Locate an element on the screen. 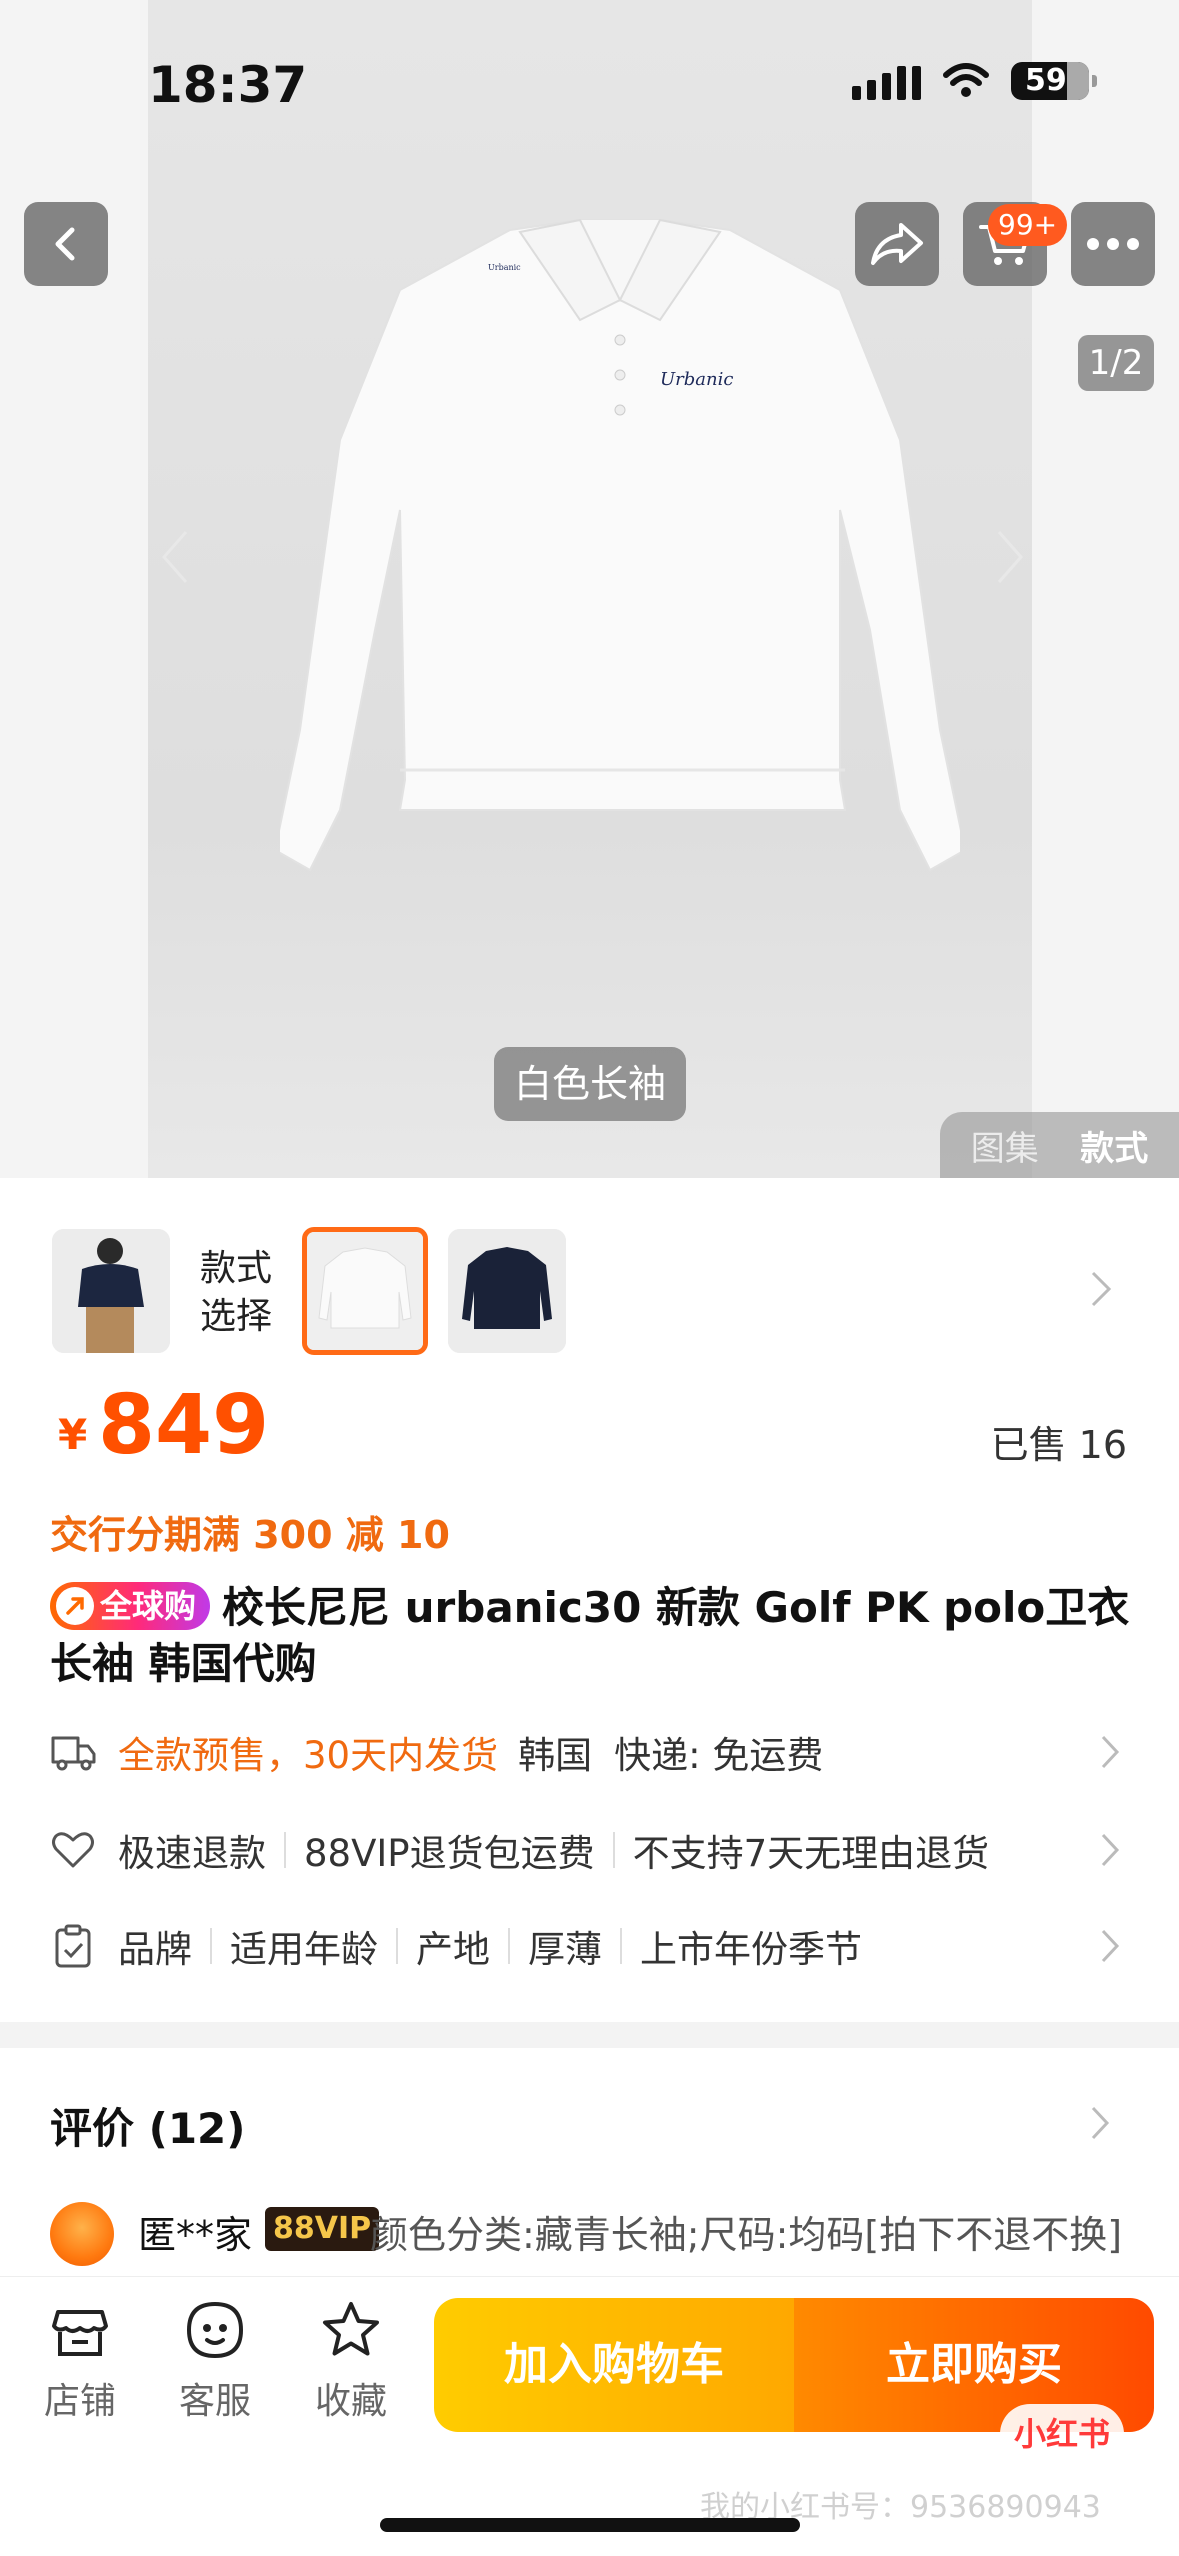 The width and height of the screenshot is (1179, 2556). white-polo-thumbnail is located at coordinates (365, 1291).